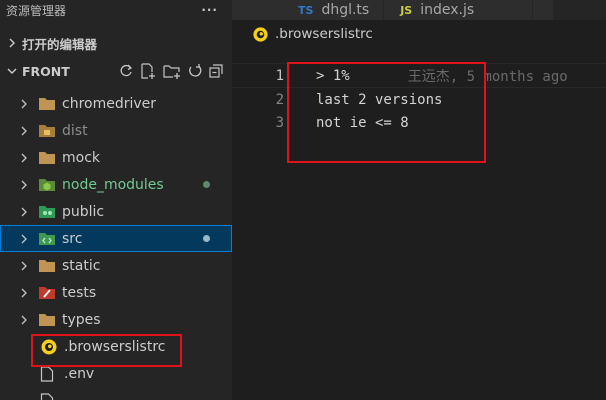  I want to click on tree-item-label: .env, so click(79, 373).